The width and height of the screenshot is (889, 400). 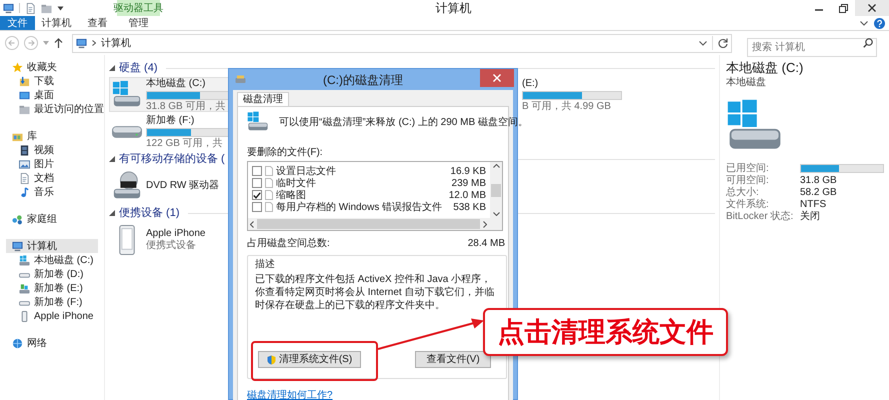 I want to click on drive-label: DVD RW 驱动器, so click(x=183, y=185).